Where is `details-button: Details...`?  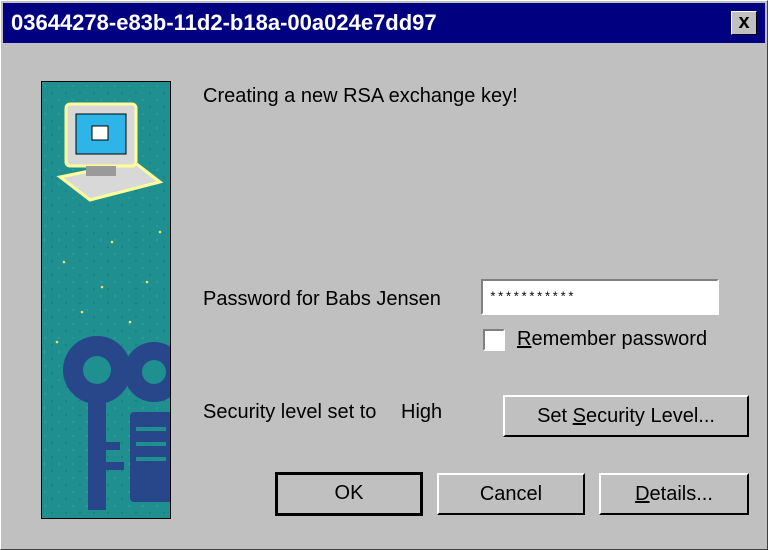 details-button: Details... is located at coordinates (674, 494).